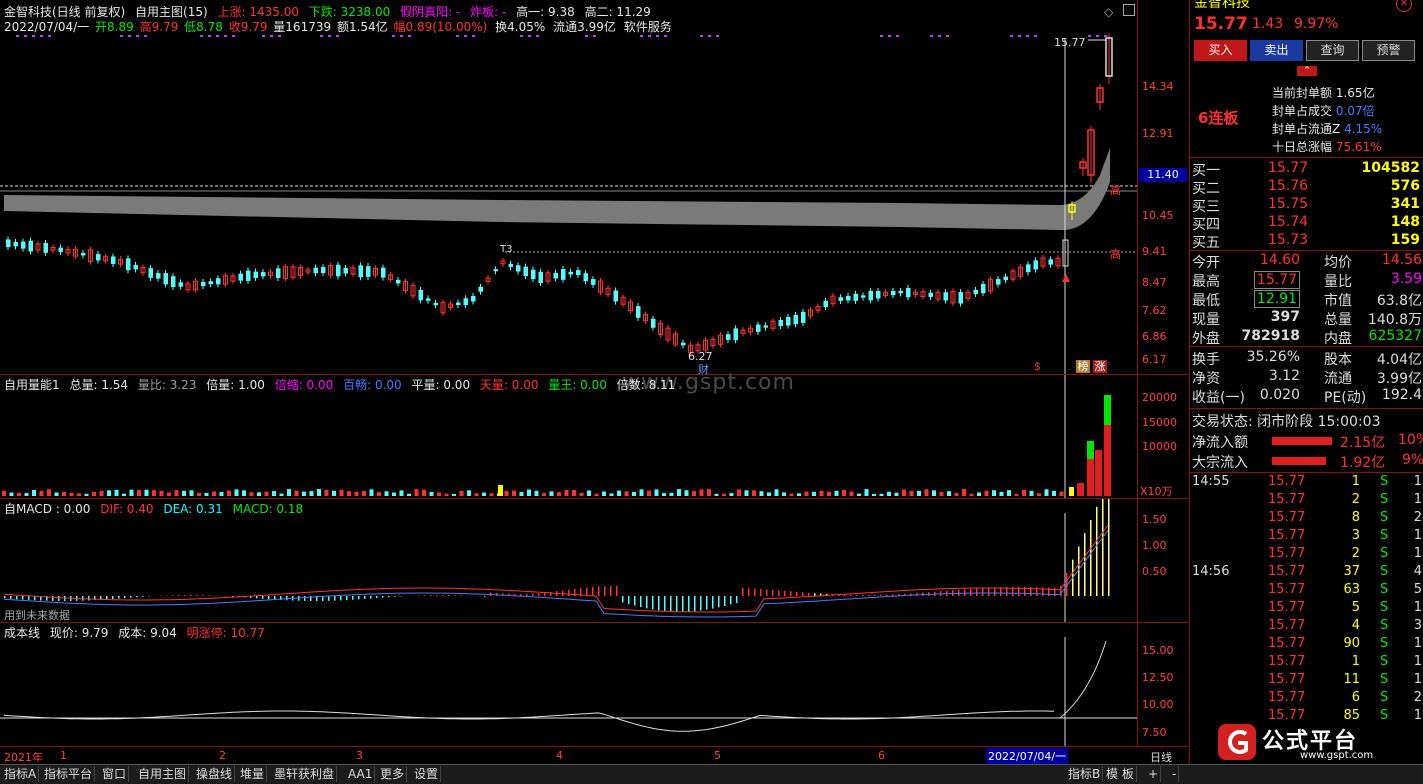 The image size is (1423, 784). I want to click on bid-volume: 104582, so click(1391, 168).